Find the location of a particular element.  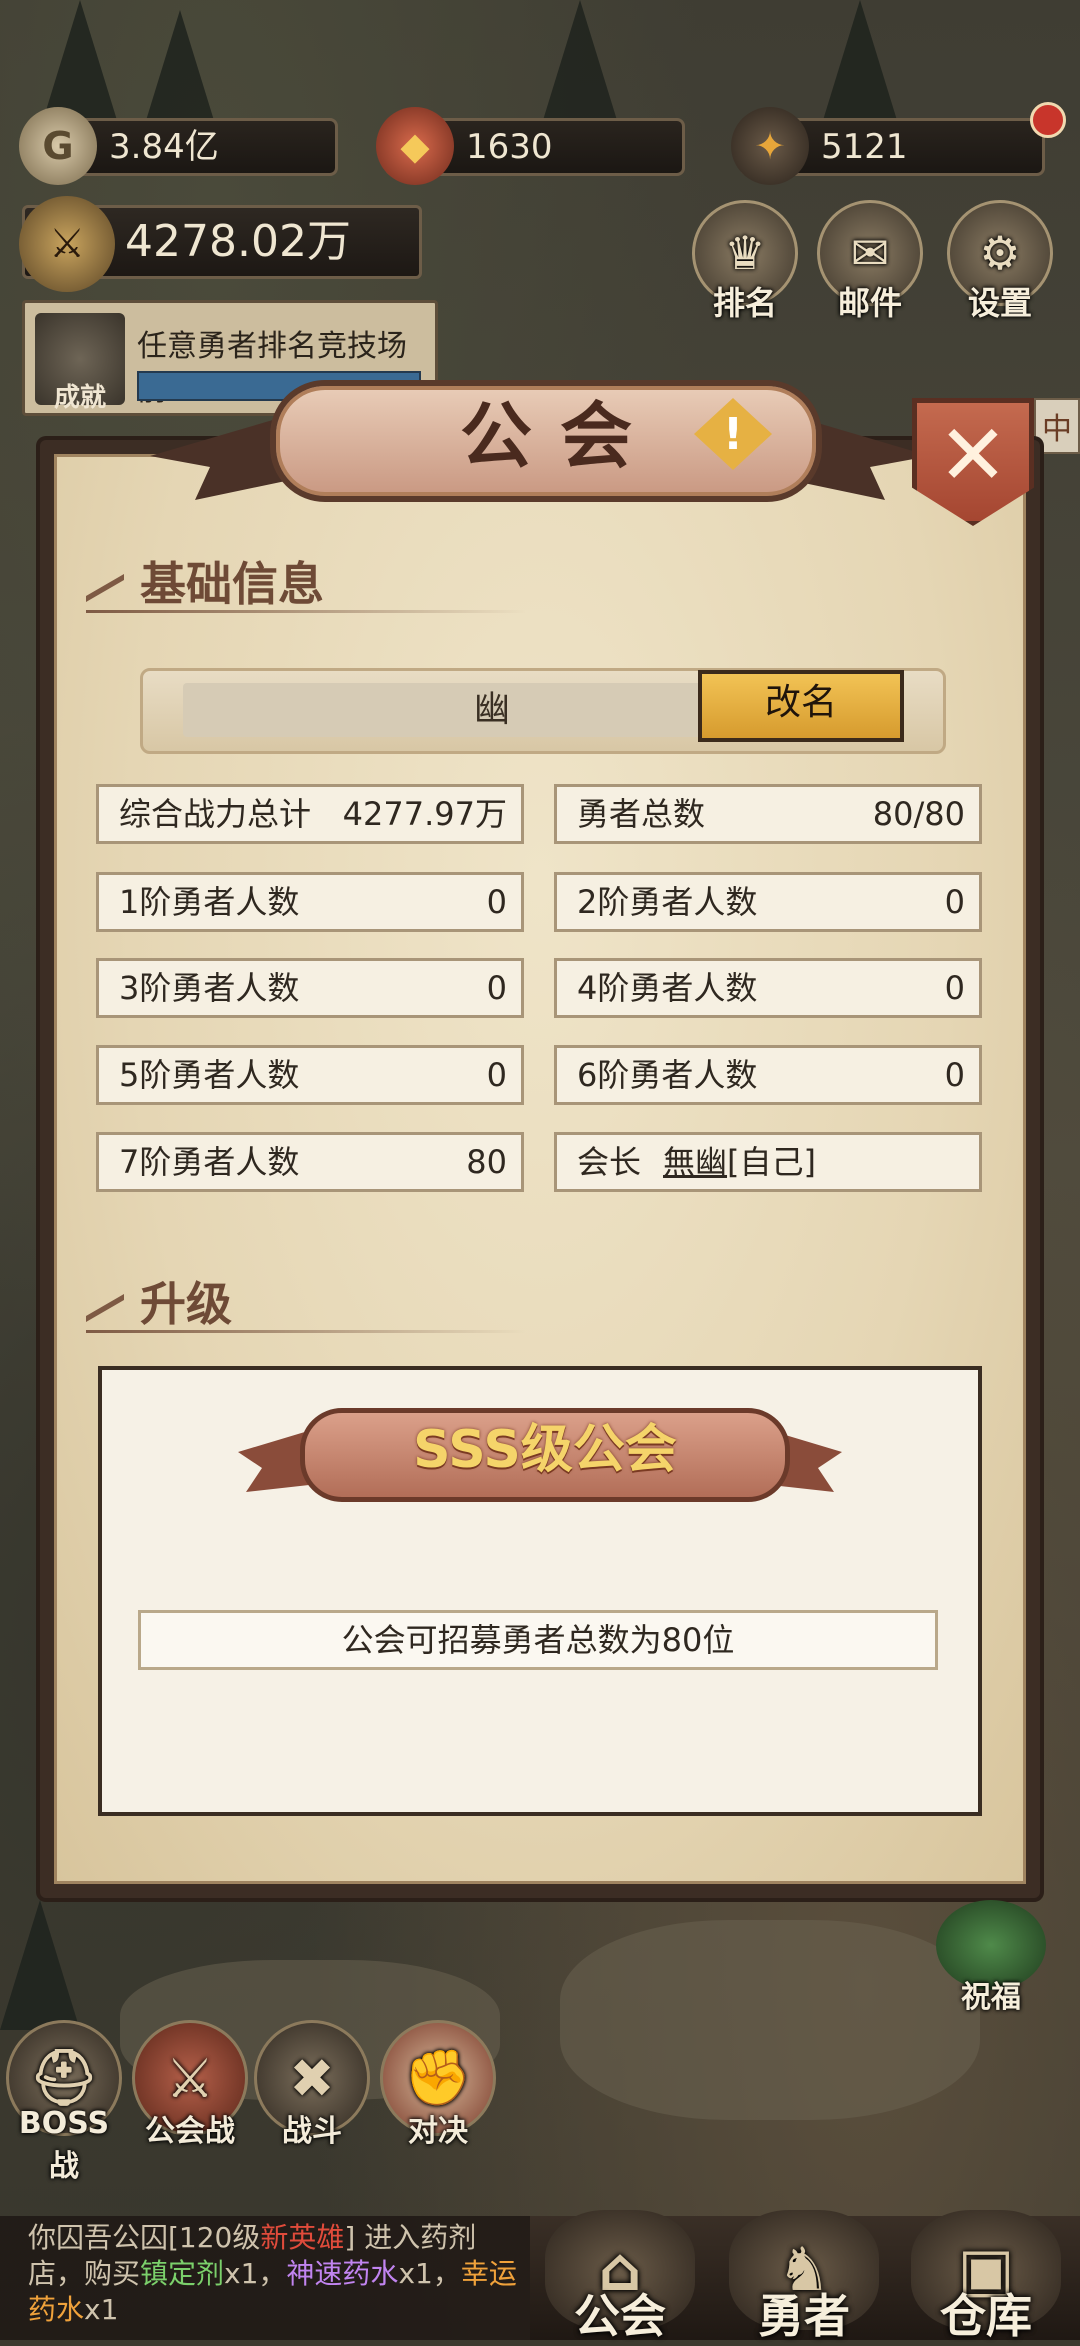

log-item: 镇定剂 is located at coordinates (182, 2273).